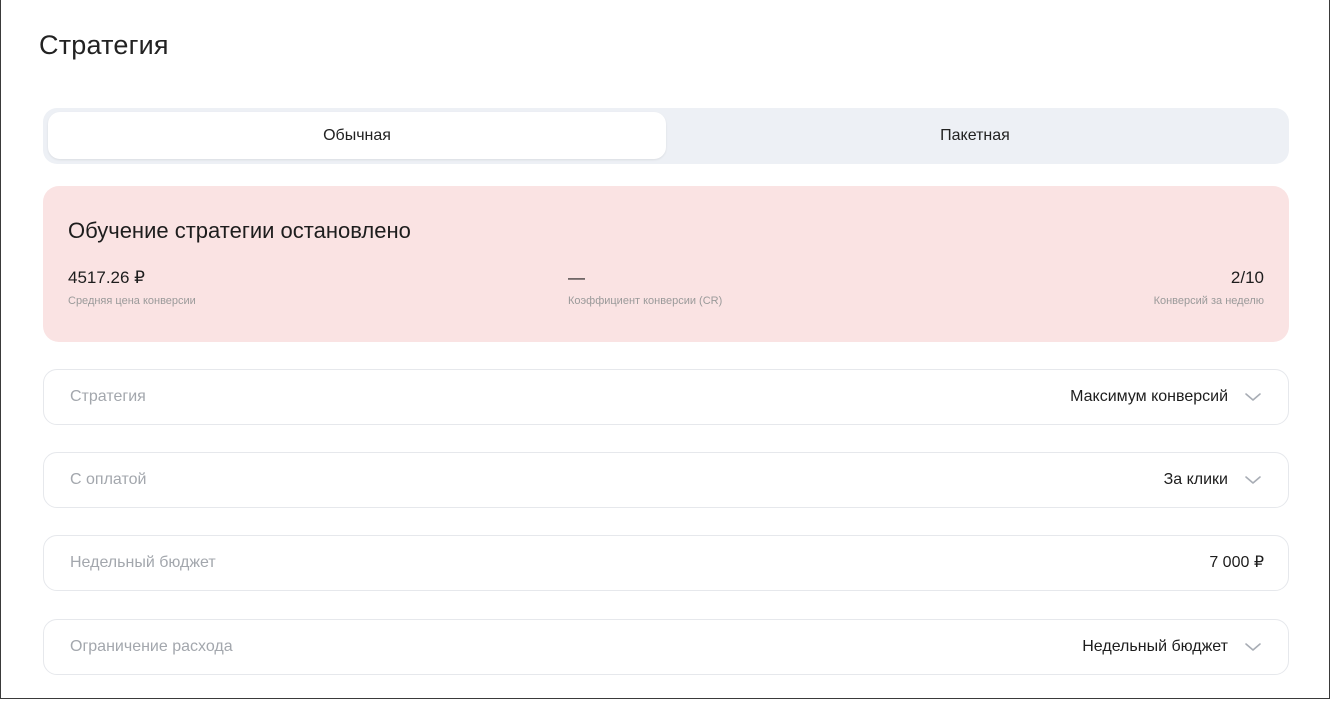  I want to click on alert-title: Обучение стратегии остановлено, so click(239, 230).